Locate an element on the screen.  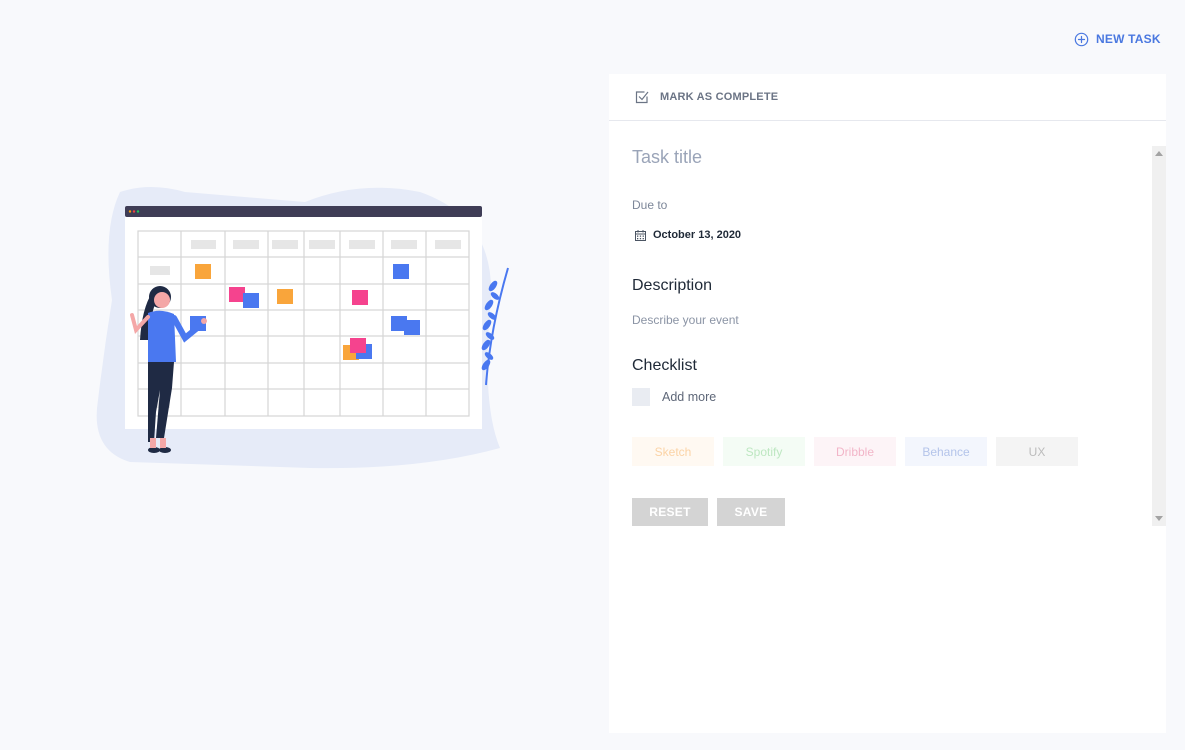
form-scrollbar is located at coordinates (1159, 336).